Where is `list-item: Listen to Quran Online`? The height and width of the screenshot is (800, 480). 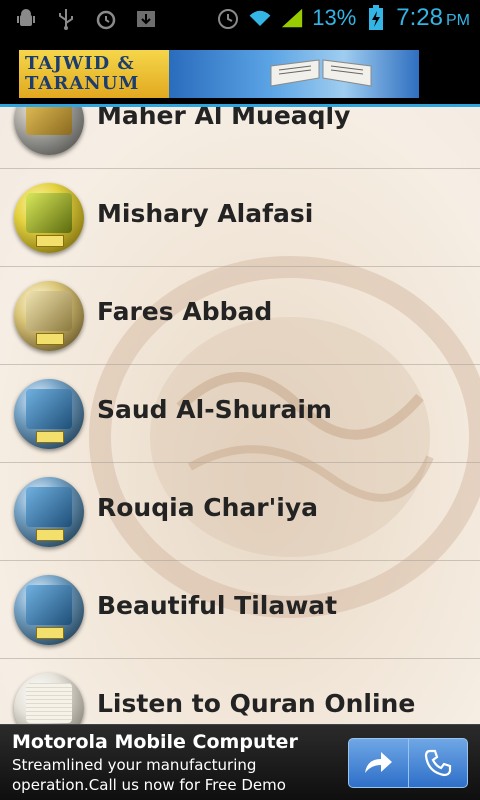
list-item: Listen to Quran Online is located at coordinates (240, 691).